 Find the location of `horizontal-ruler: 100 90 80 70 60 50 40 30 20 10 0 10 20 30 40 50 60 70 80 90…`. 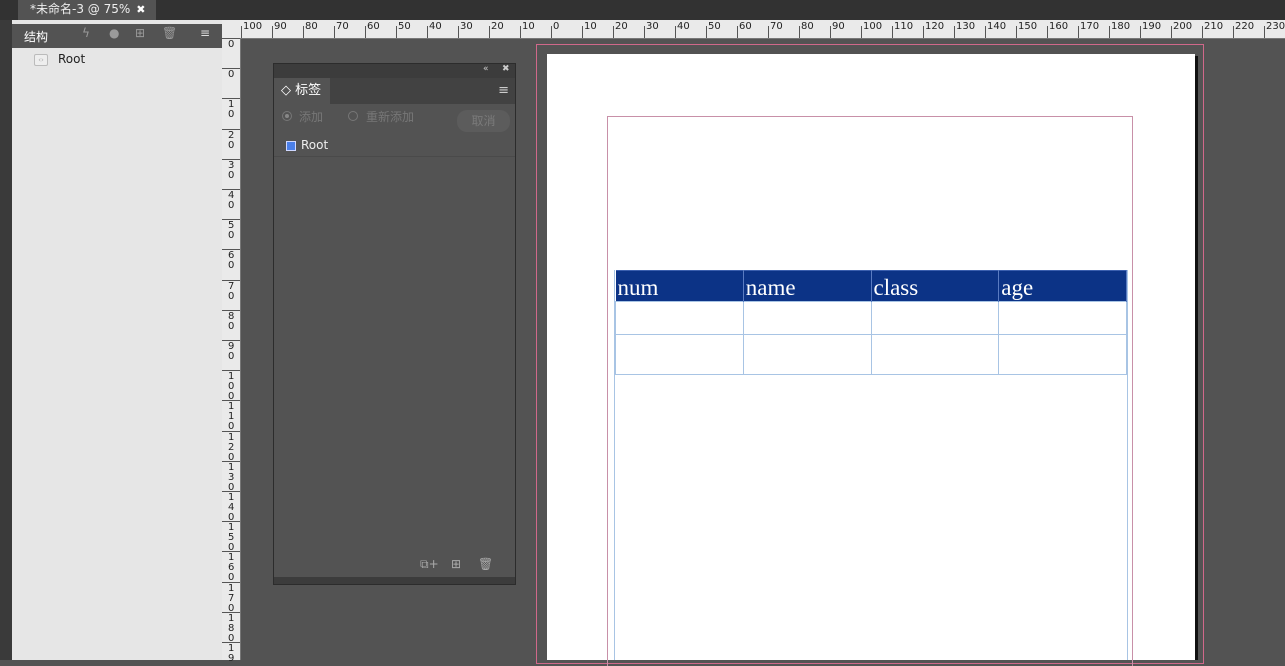

horizontal-ruler: 100 90 80 70 60 50 40 30 20 10 0 10 20 30 40 50 60 70 80 90… is located at coordinates (762, 29).